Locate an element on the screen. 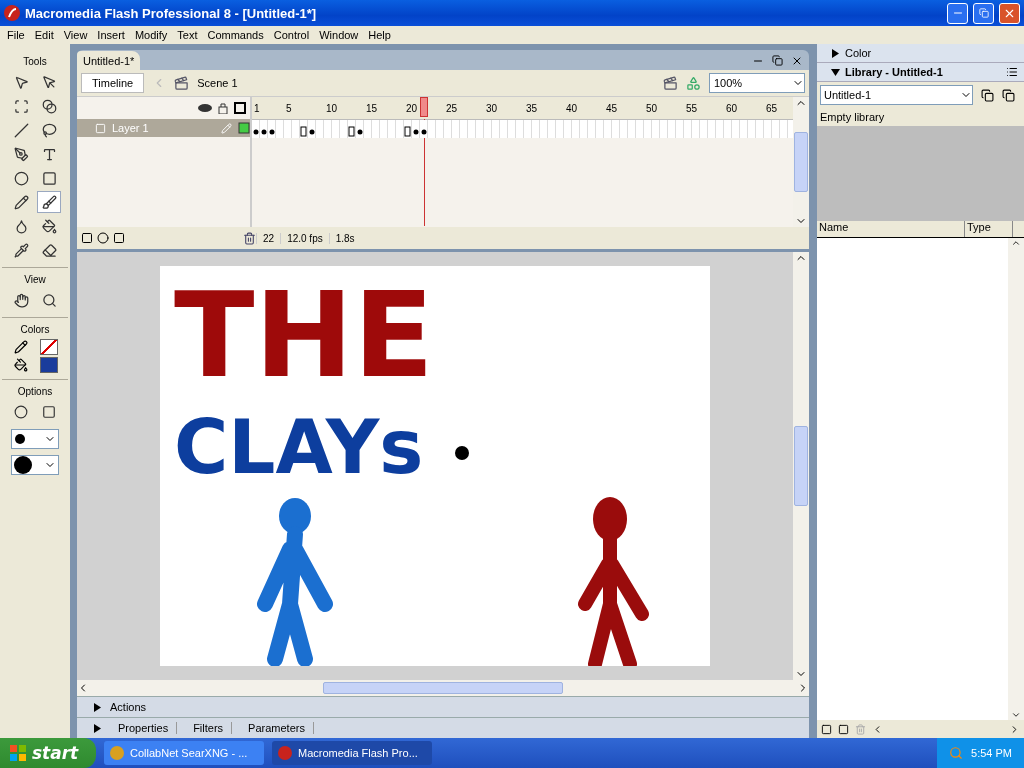  scroll-up-icon is located at coordinates (1016, 243).